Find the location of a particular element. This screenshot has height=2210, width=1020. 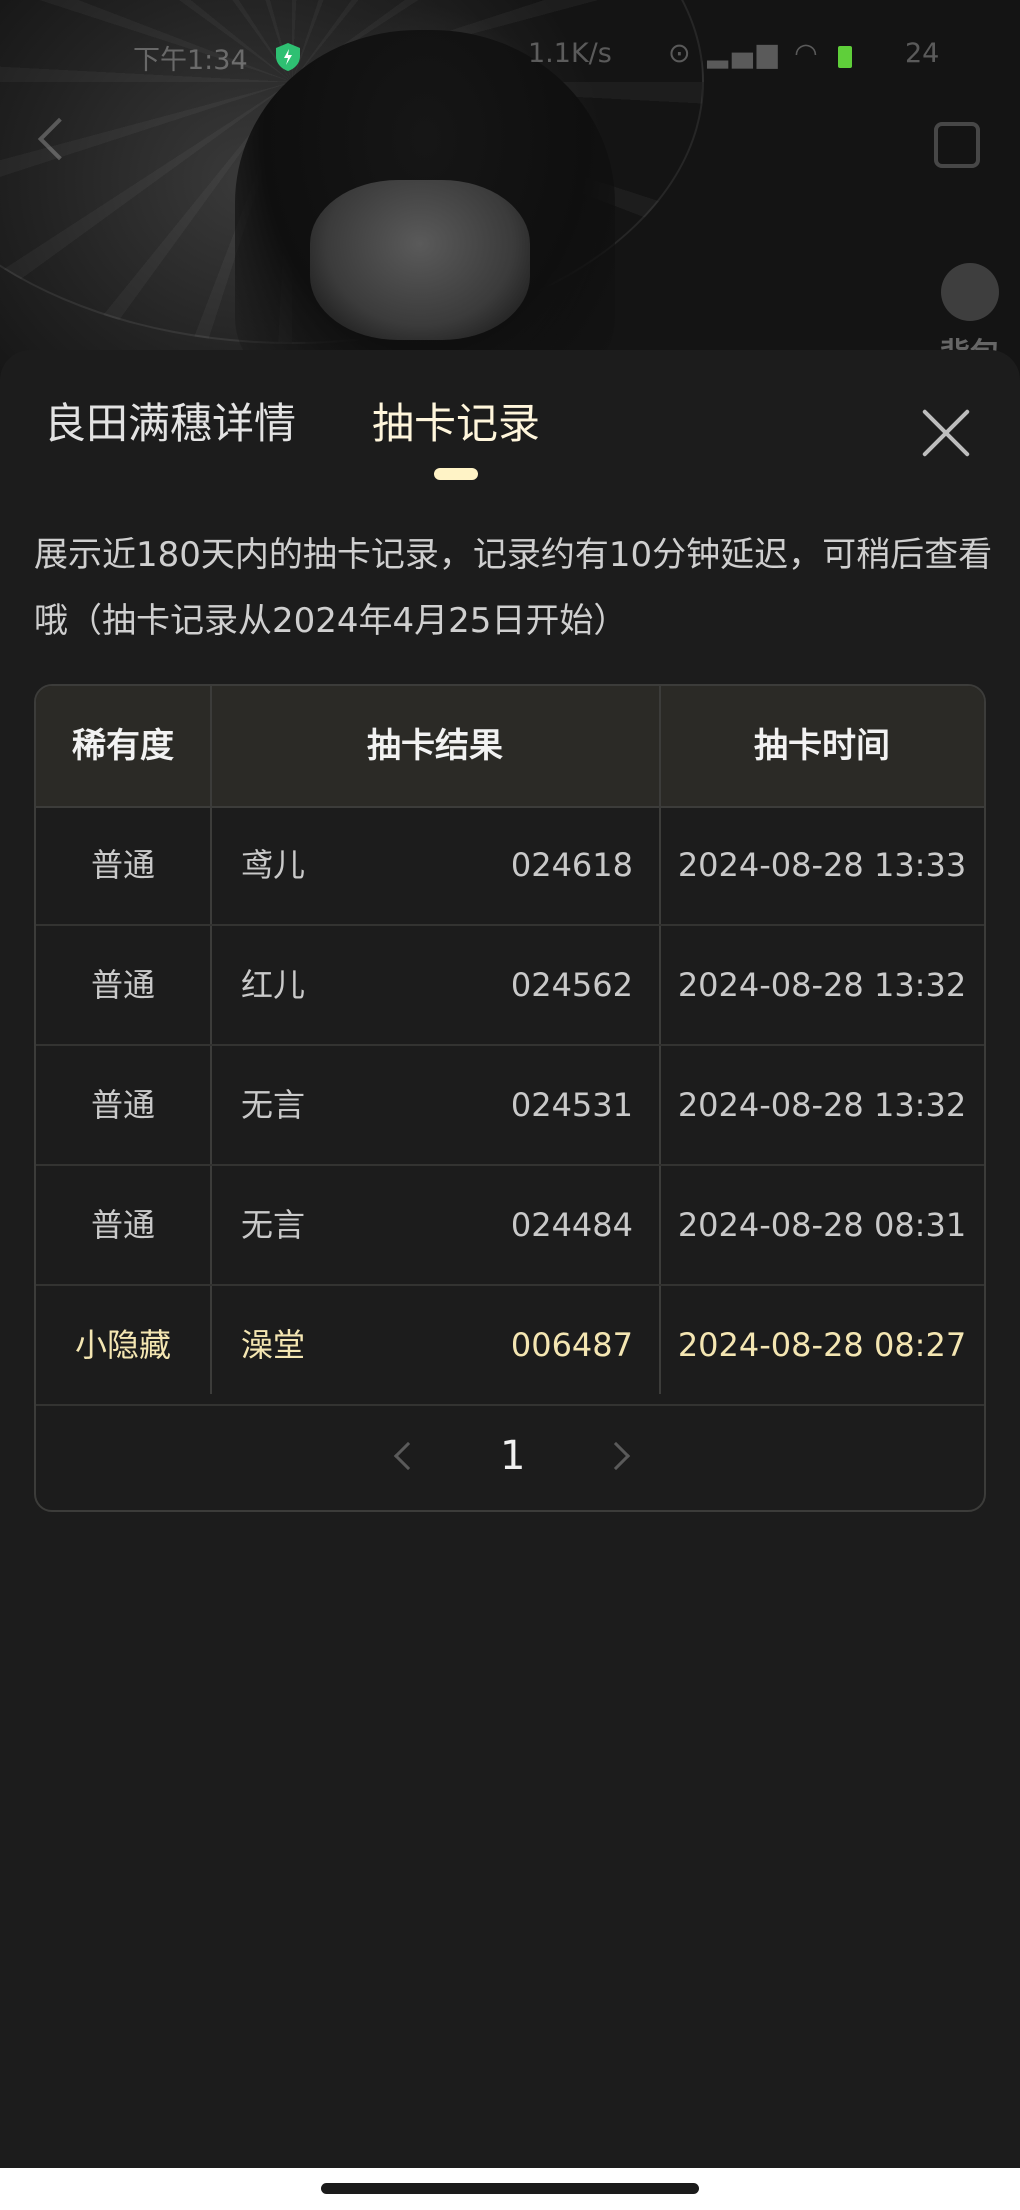

close-icon is located at coordinates (946, 433).